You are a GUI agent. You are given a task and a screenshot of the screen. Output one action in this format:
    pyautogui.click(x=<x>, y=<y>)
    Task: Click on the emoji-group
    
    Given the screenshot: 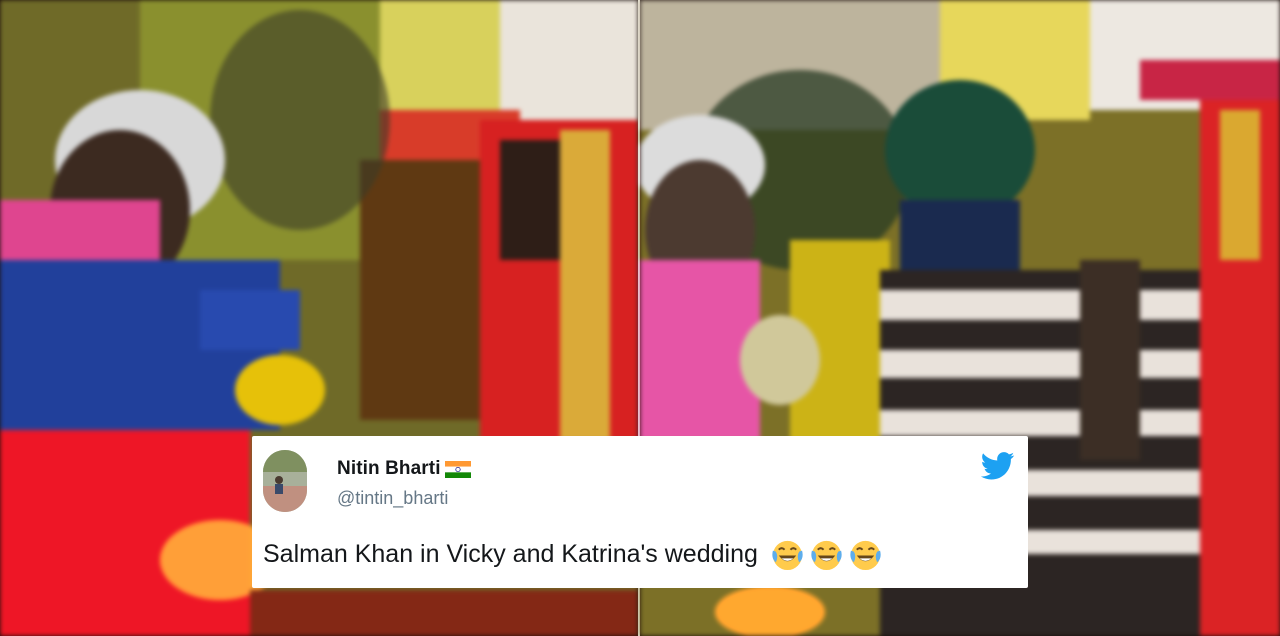 What is the action you would take?
    pyautogui.click(x=826, y=554)
    